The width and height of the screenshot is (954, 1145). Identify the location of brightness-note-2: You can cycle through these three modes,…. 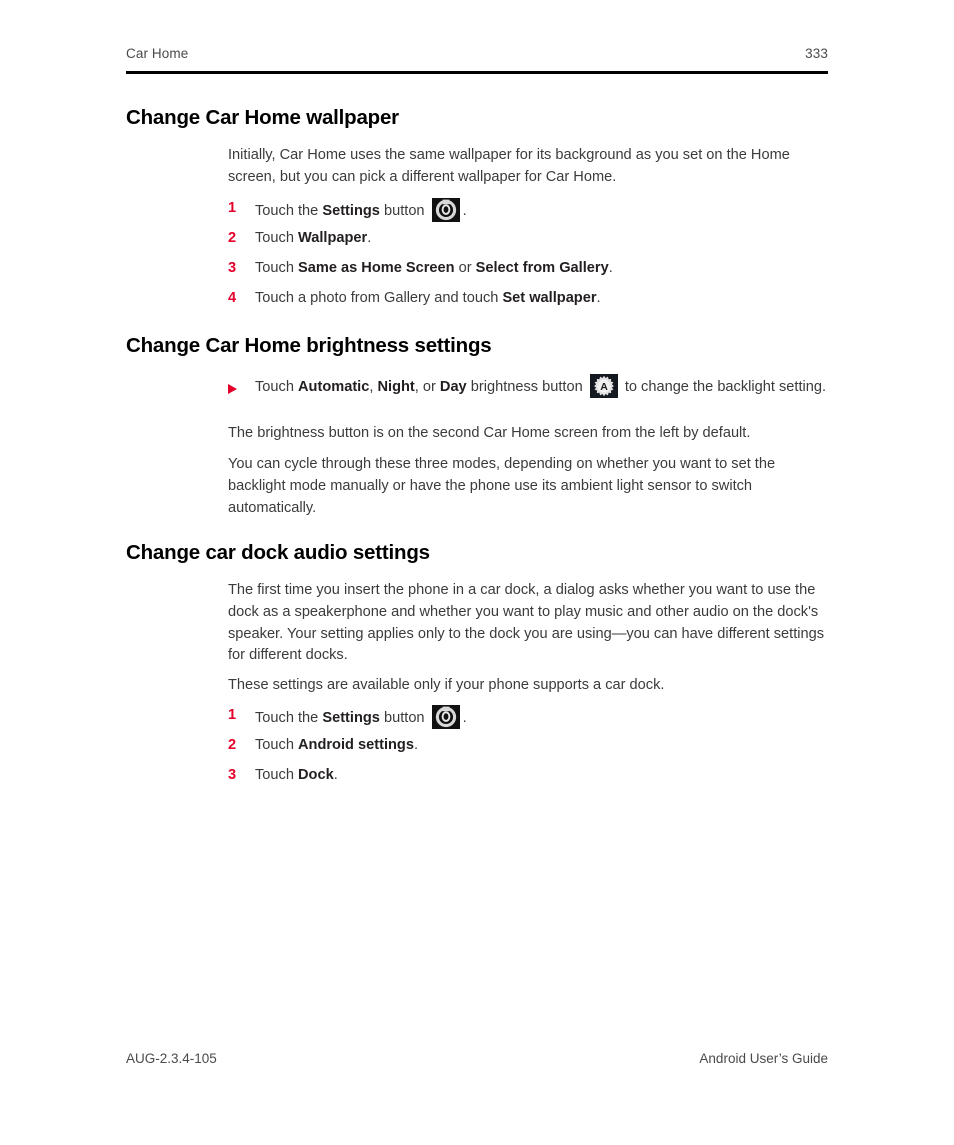
(528, 486).